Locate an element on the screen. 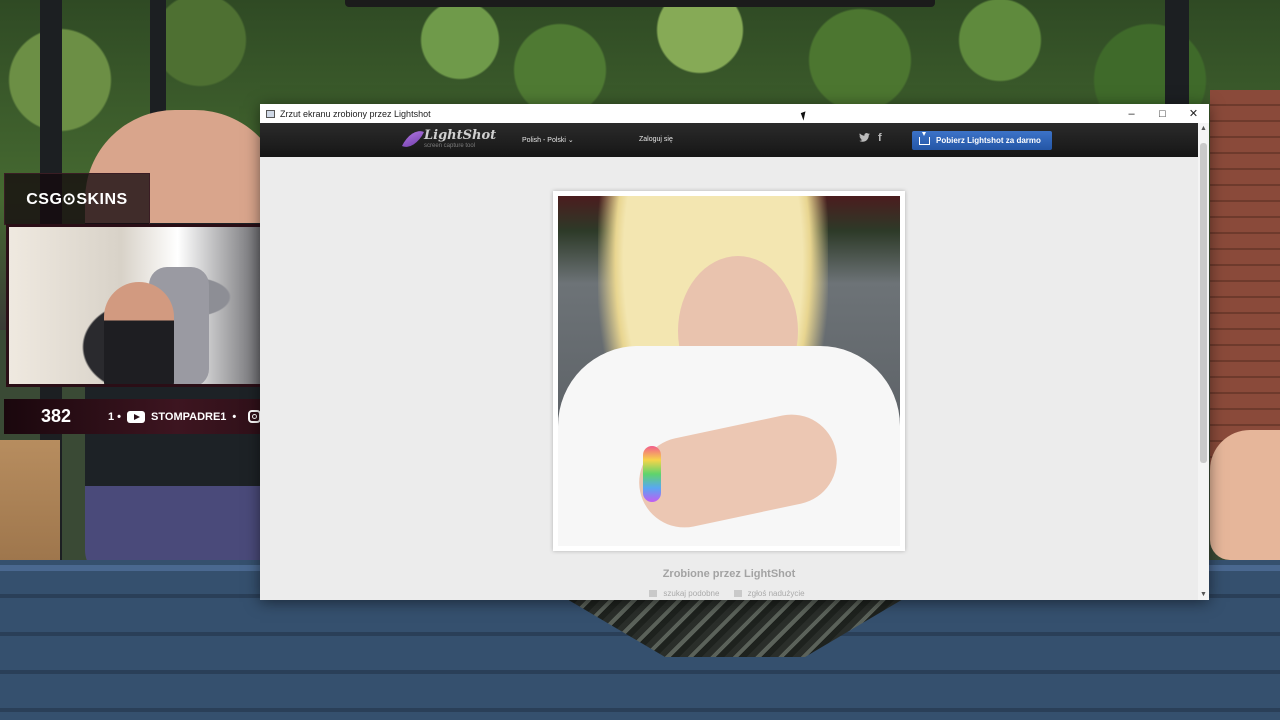  window-app-icon is located at coordinates (270, 113).